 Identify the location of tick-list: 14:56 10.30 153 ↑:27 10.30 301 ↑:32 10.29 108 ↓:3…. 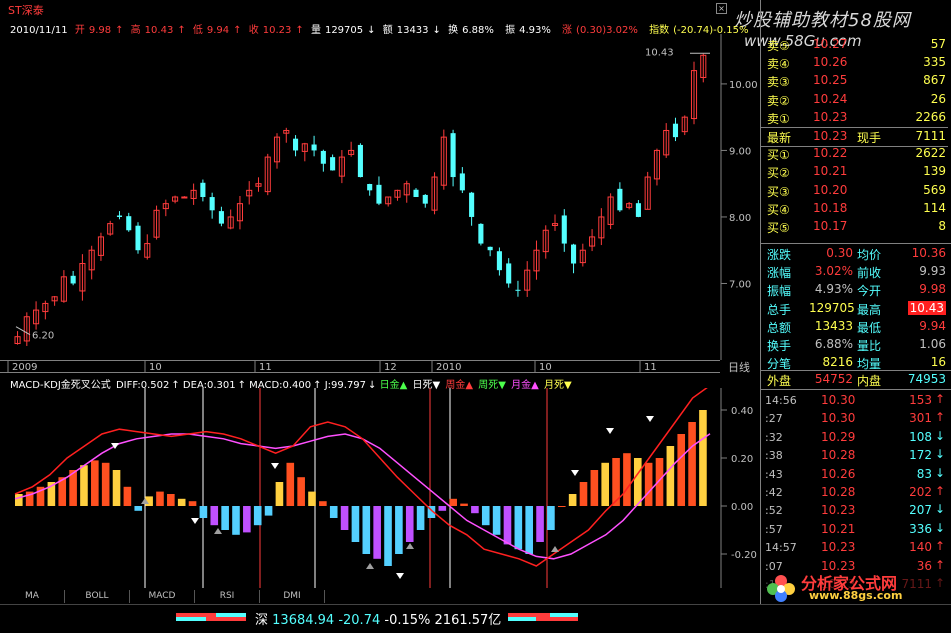
(856, 495).